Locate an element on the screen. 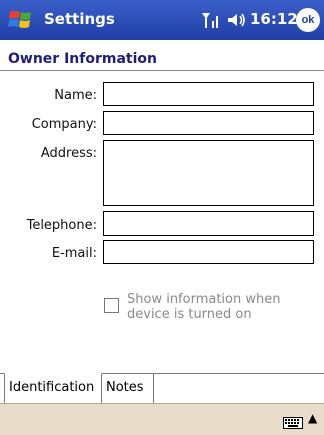  name-label: Name: is located at coordinates (75, 95).